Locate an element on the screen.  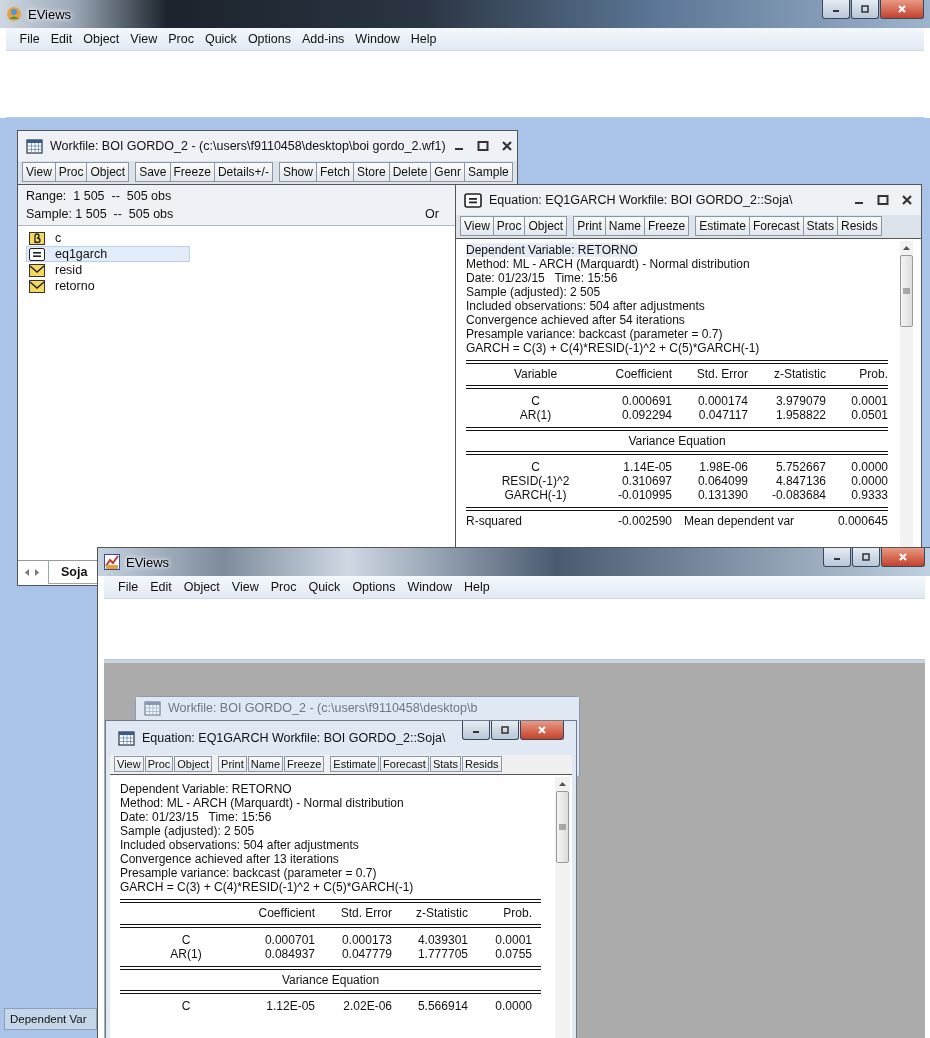
table-cell-text: 0.0755 is located at coordinates (513, 954).